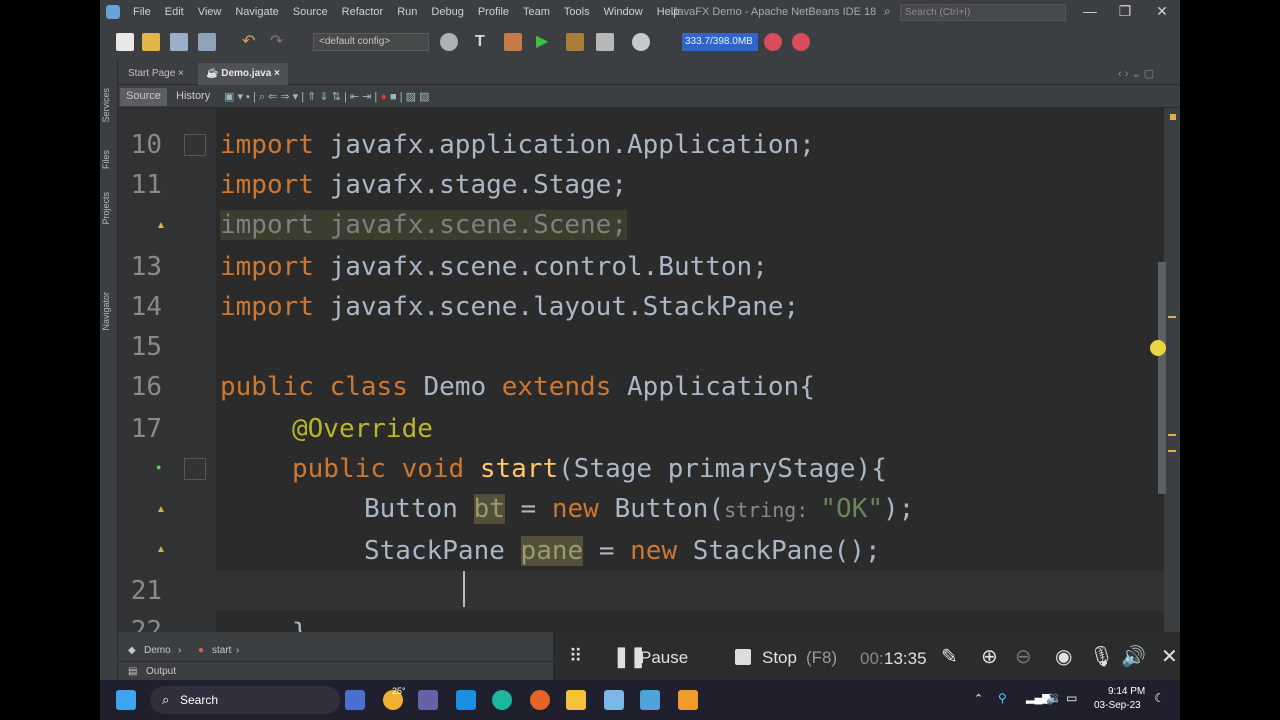 The width and height of the screenshot is (1280, 720). I want to click on battery-icon: ▭, so click(1071, 698).